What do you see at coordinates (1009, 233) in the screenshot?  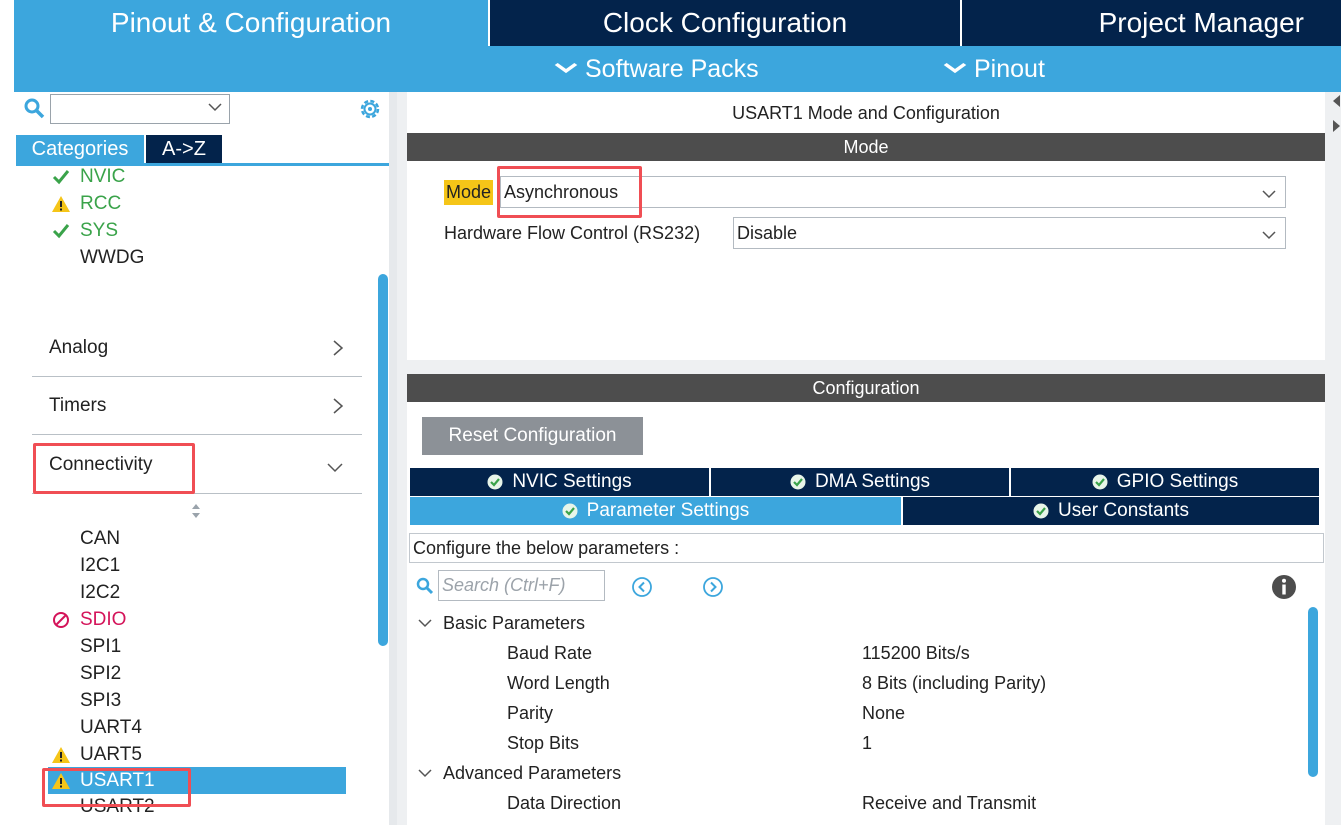 I see `hfc-select: Disable` at bounding box center [1009, 233].